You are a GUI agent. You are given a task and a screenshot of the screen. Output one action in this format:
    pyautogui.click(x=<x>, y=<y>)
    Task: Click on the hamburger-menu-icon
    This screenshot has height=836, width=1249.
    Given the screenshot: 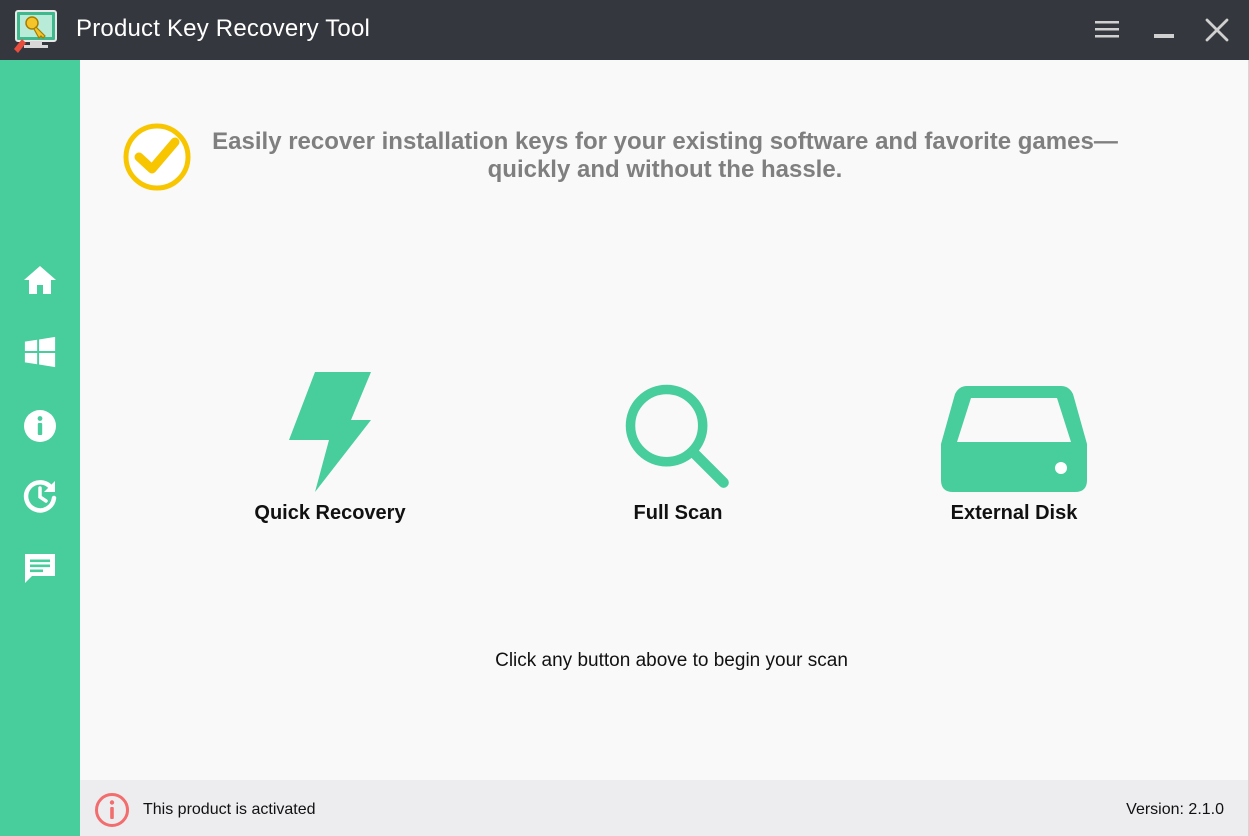 What is the action you would take?
    pyautogui.click(x=1107, y=30)
    